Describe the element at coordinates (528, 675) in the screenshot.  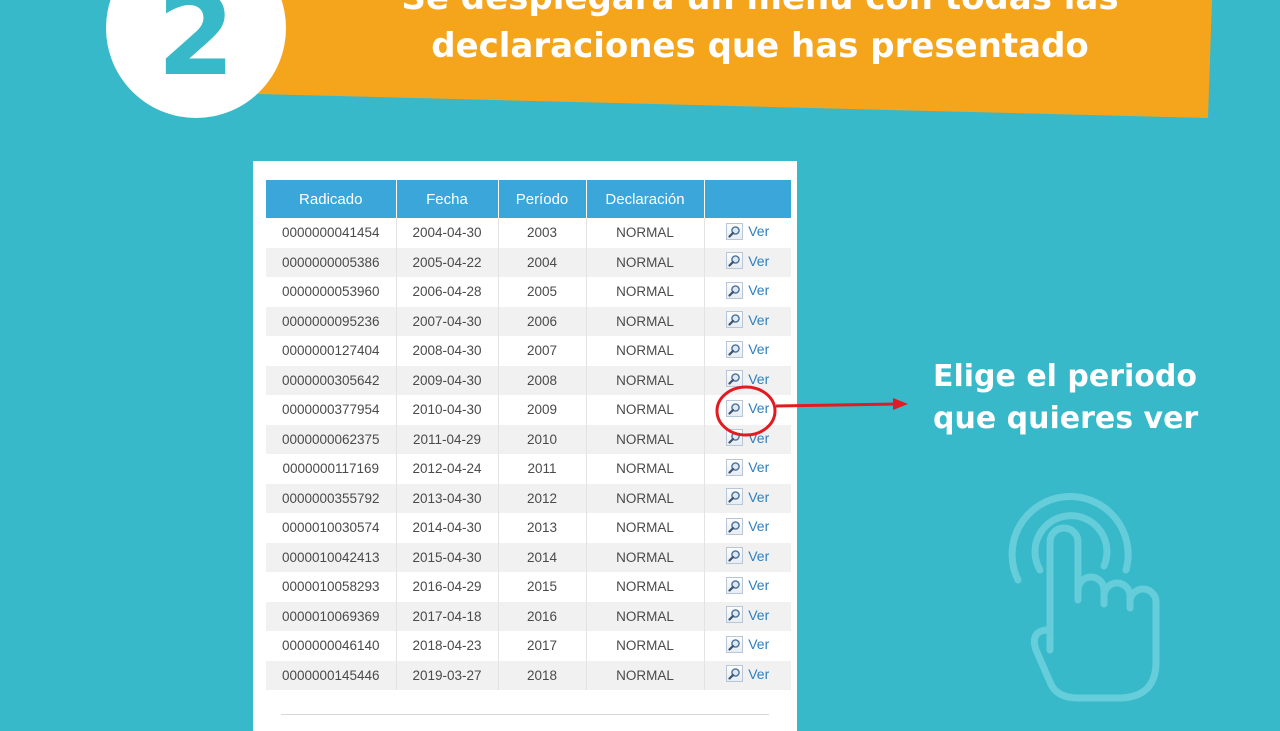
I see `table-row: 0000000145446 2019-03-27 2018 NORMAL Ver` at that location.